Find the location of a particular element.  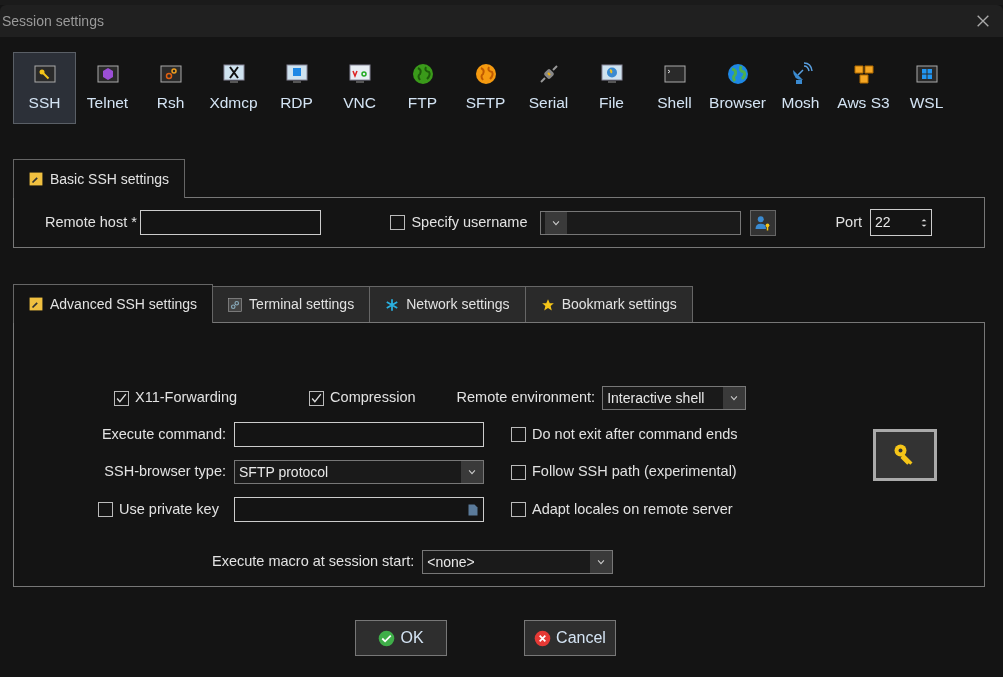

ok-button: OK is located at coordinates (401, 638).